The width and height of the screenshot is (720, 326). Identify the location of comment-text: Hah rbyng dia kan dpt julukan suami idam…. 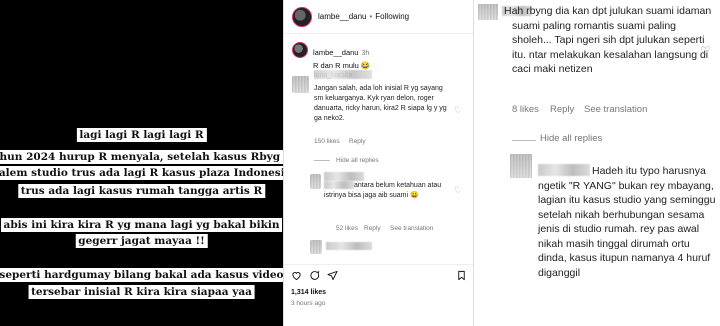
(608, 40).